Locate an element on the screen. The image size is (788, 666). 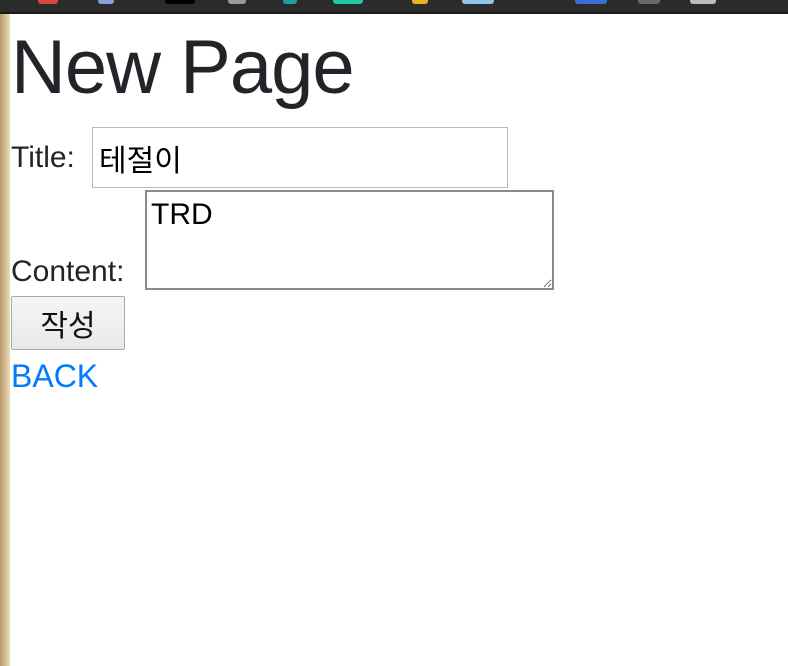
title-label: Title: is located at coordinates (43, 157).